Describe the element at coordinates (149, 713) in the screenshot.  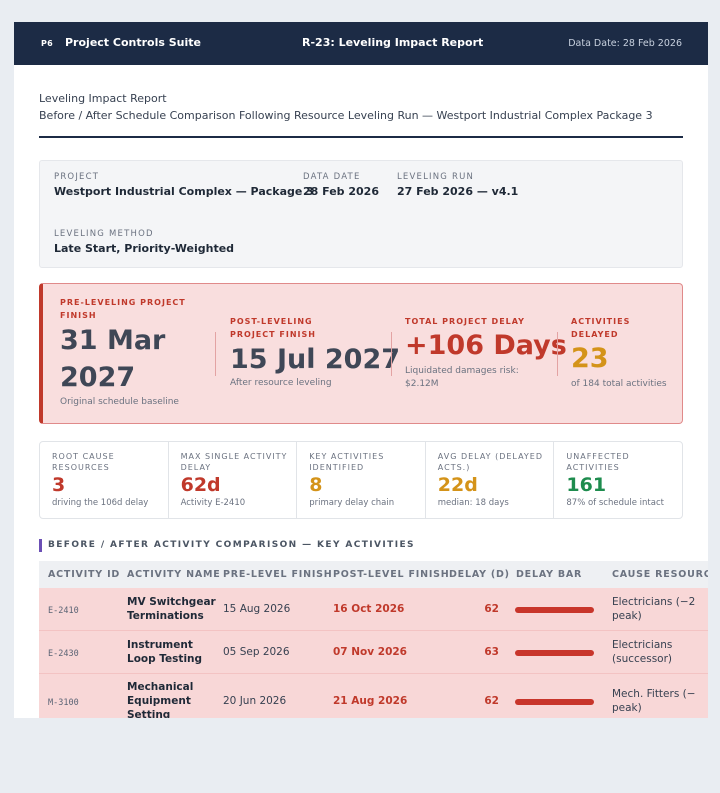
I see `activity-name: Setting` at that location.